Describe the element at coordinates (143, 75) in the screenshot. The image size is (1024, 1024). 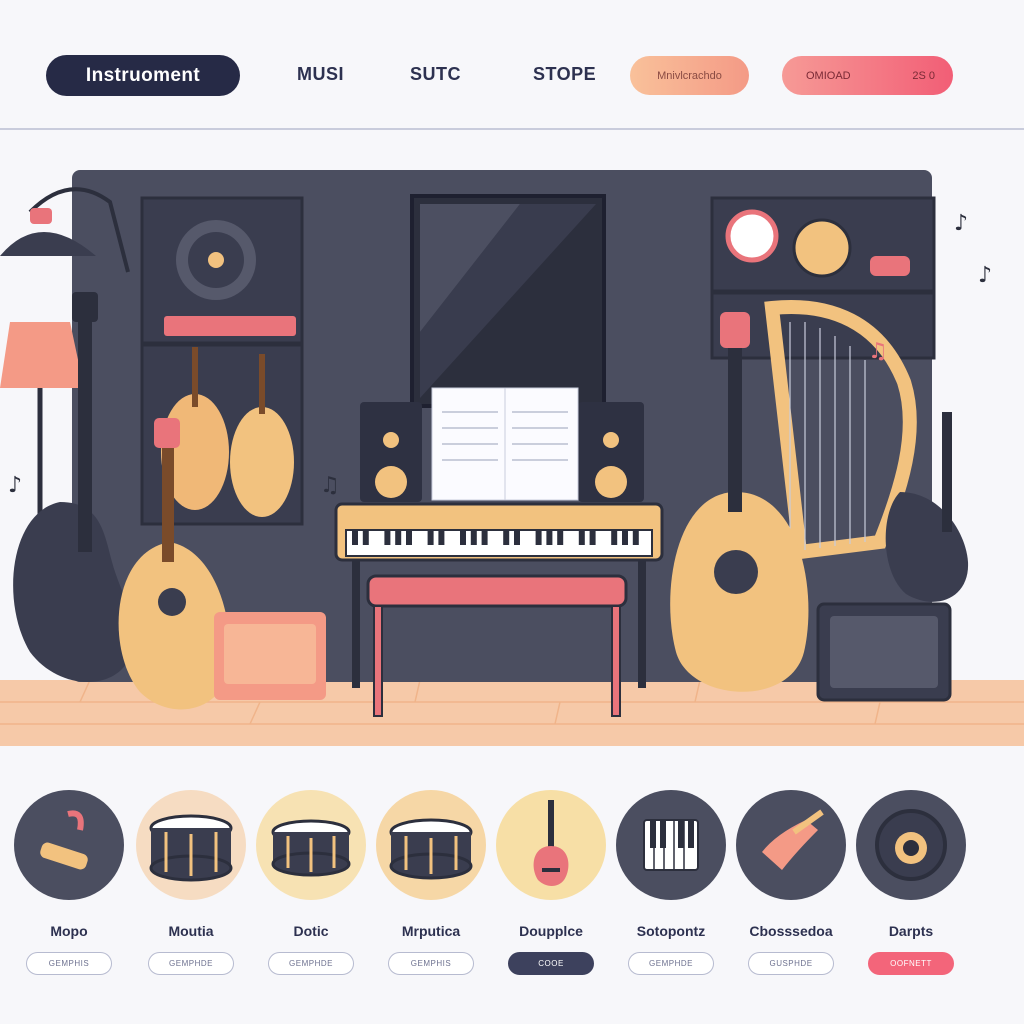
I see `brand-logo: Instruoment` at that location.